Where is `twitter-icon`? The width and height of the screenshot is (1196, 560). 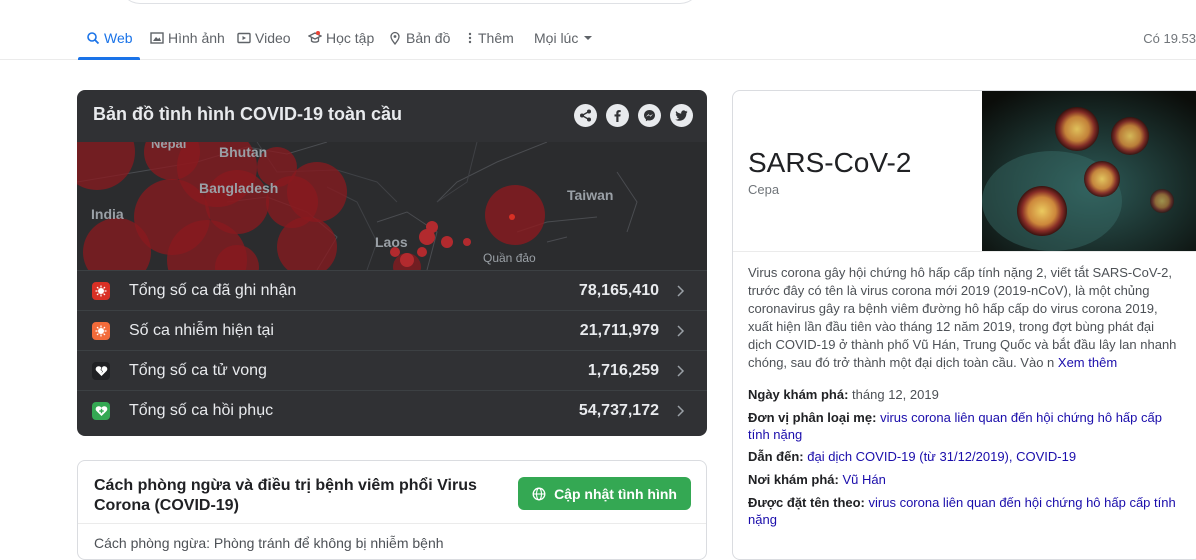
twitter-icon is located at coordinates (681, 115).